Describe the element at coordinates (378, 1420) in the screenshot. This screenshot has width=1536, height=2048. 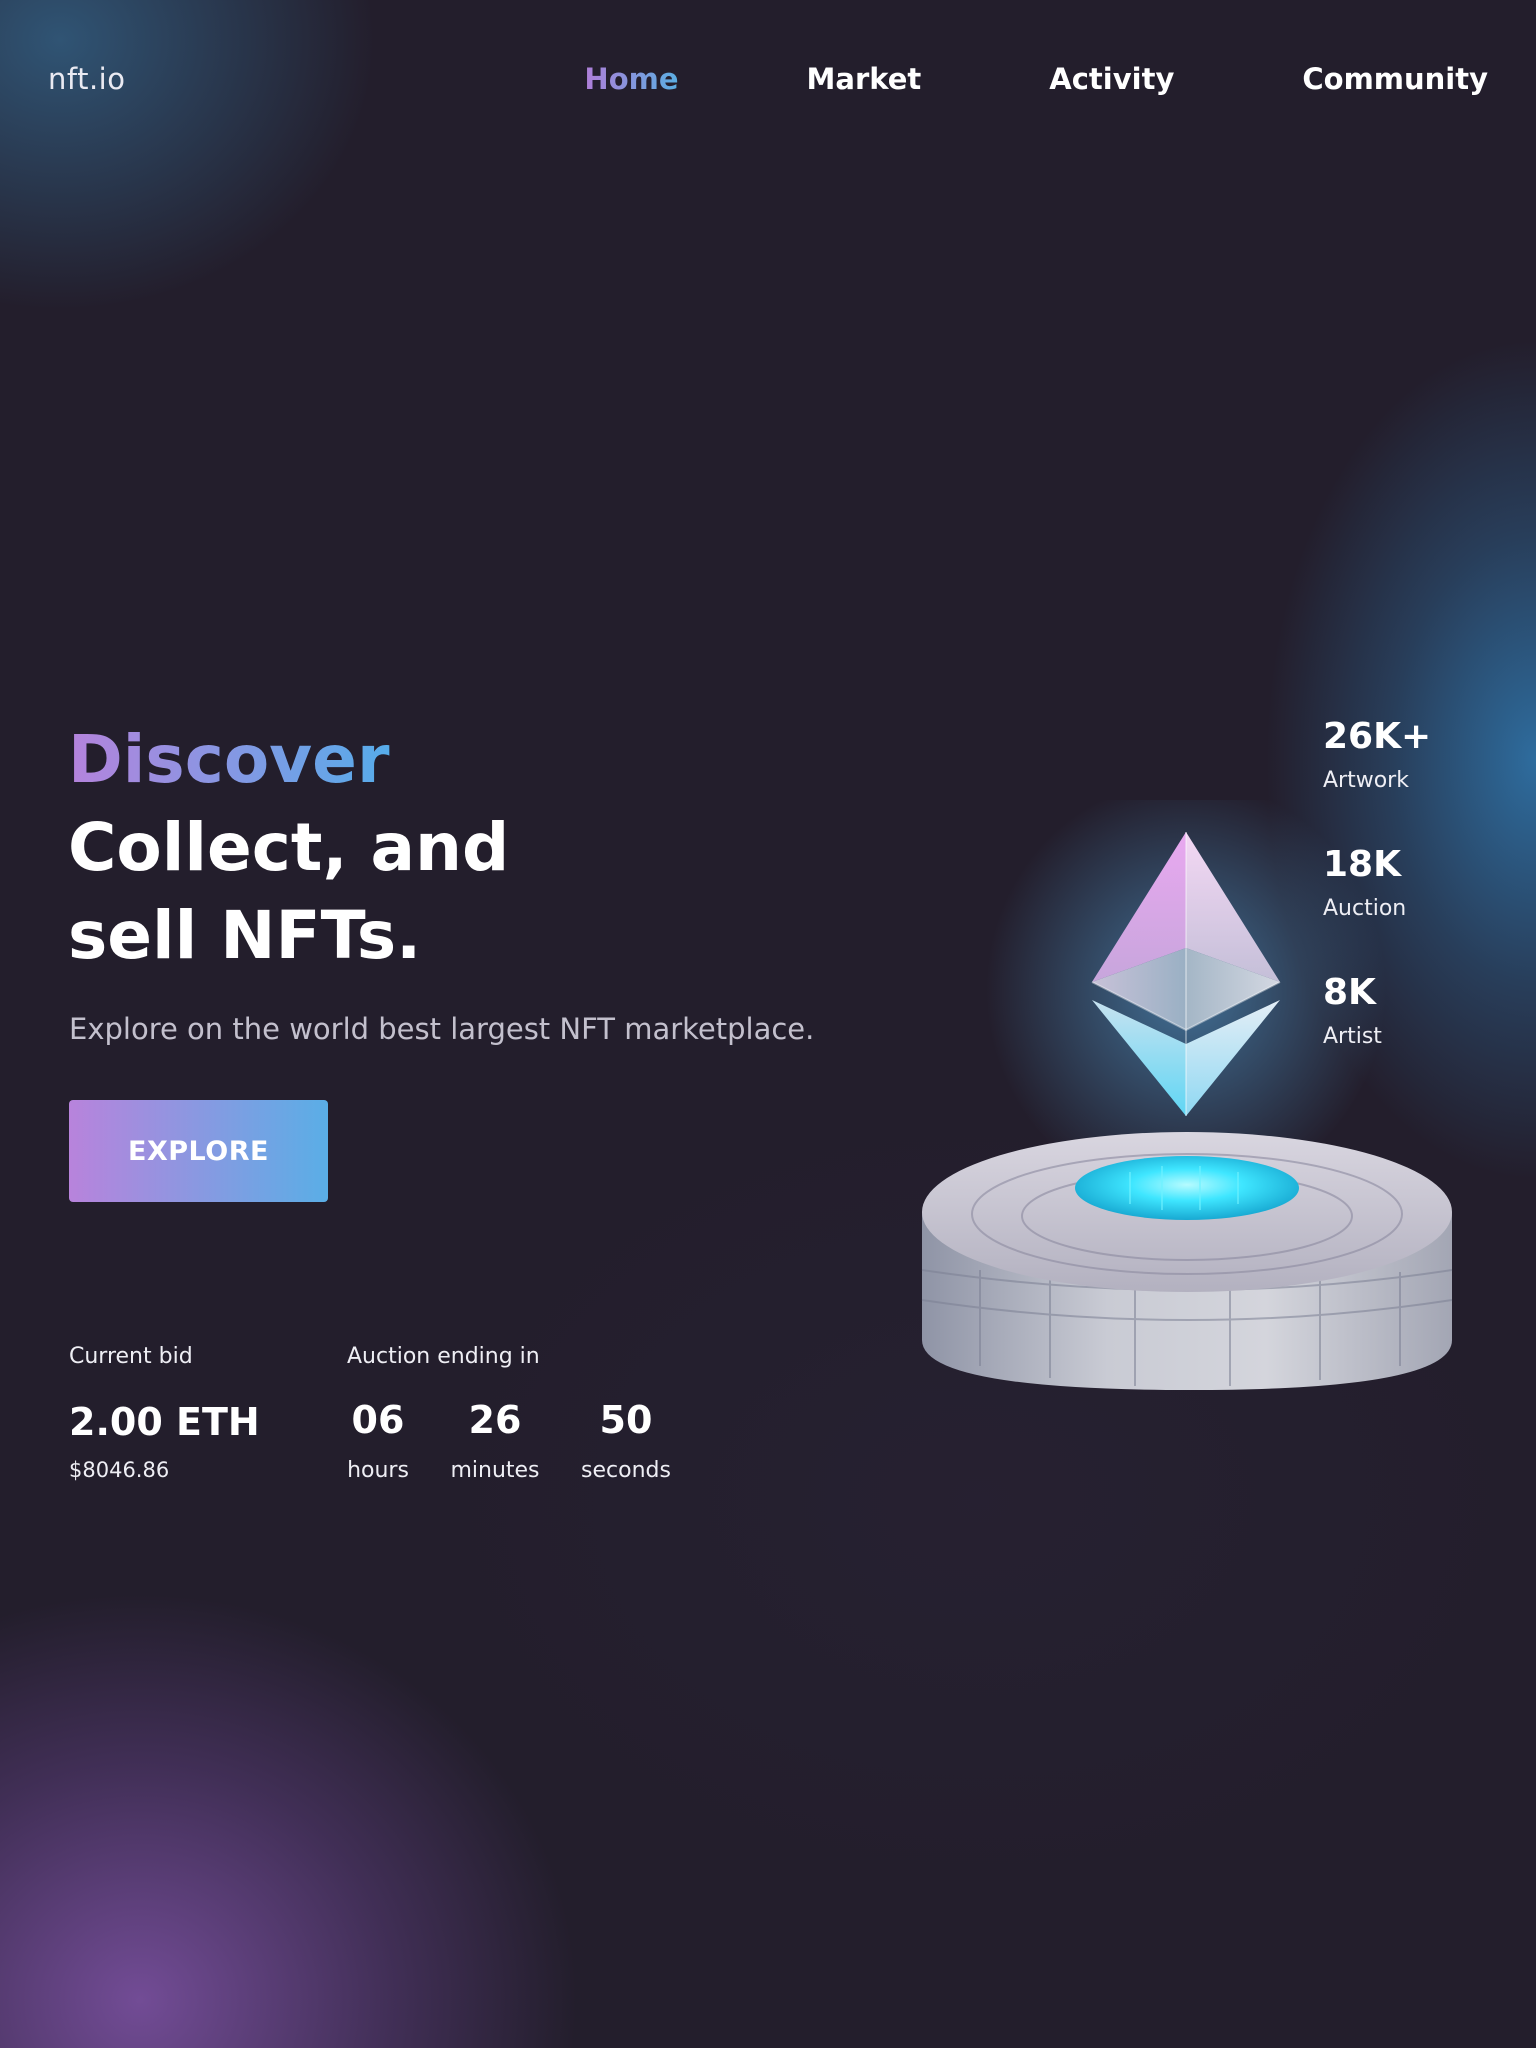
I see `countdown-hours-value: 06` at that location.